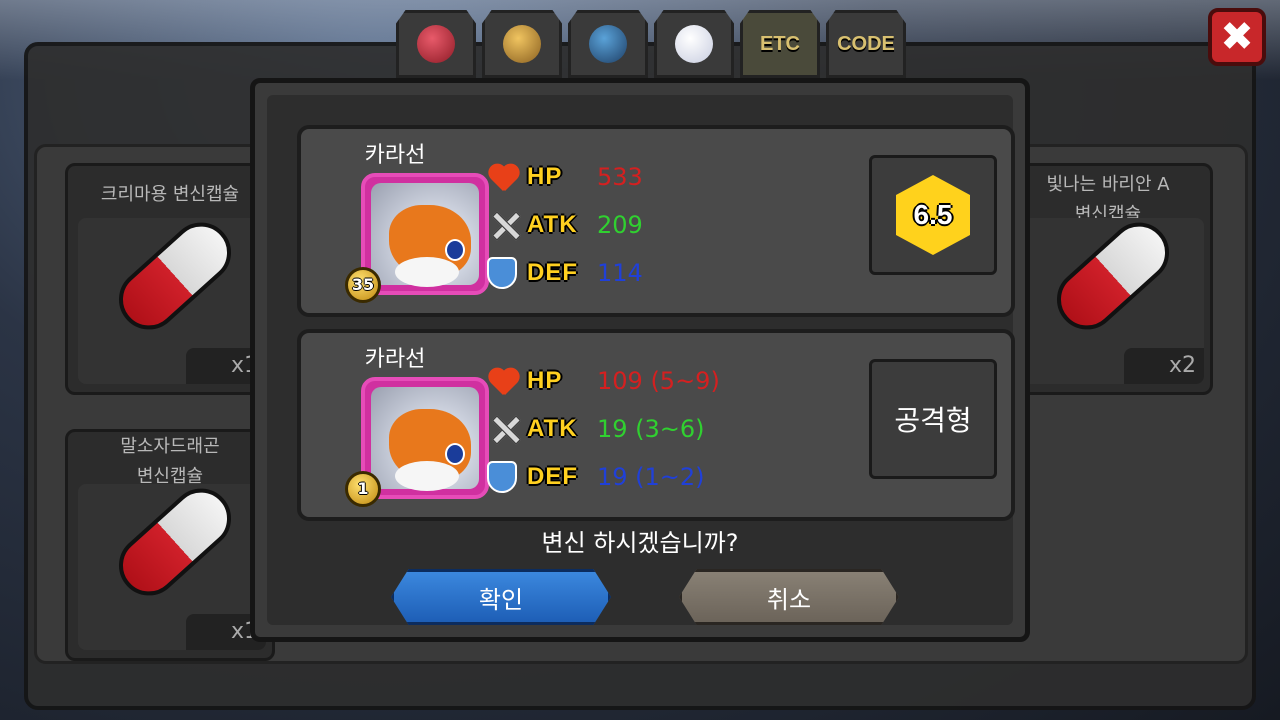 This screenshot has width=1280, height=720. What do you see at coordinates (620, 177) in the screenshot?
I see `stat-value: 533` at bounding box center [620, 177].